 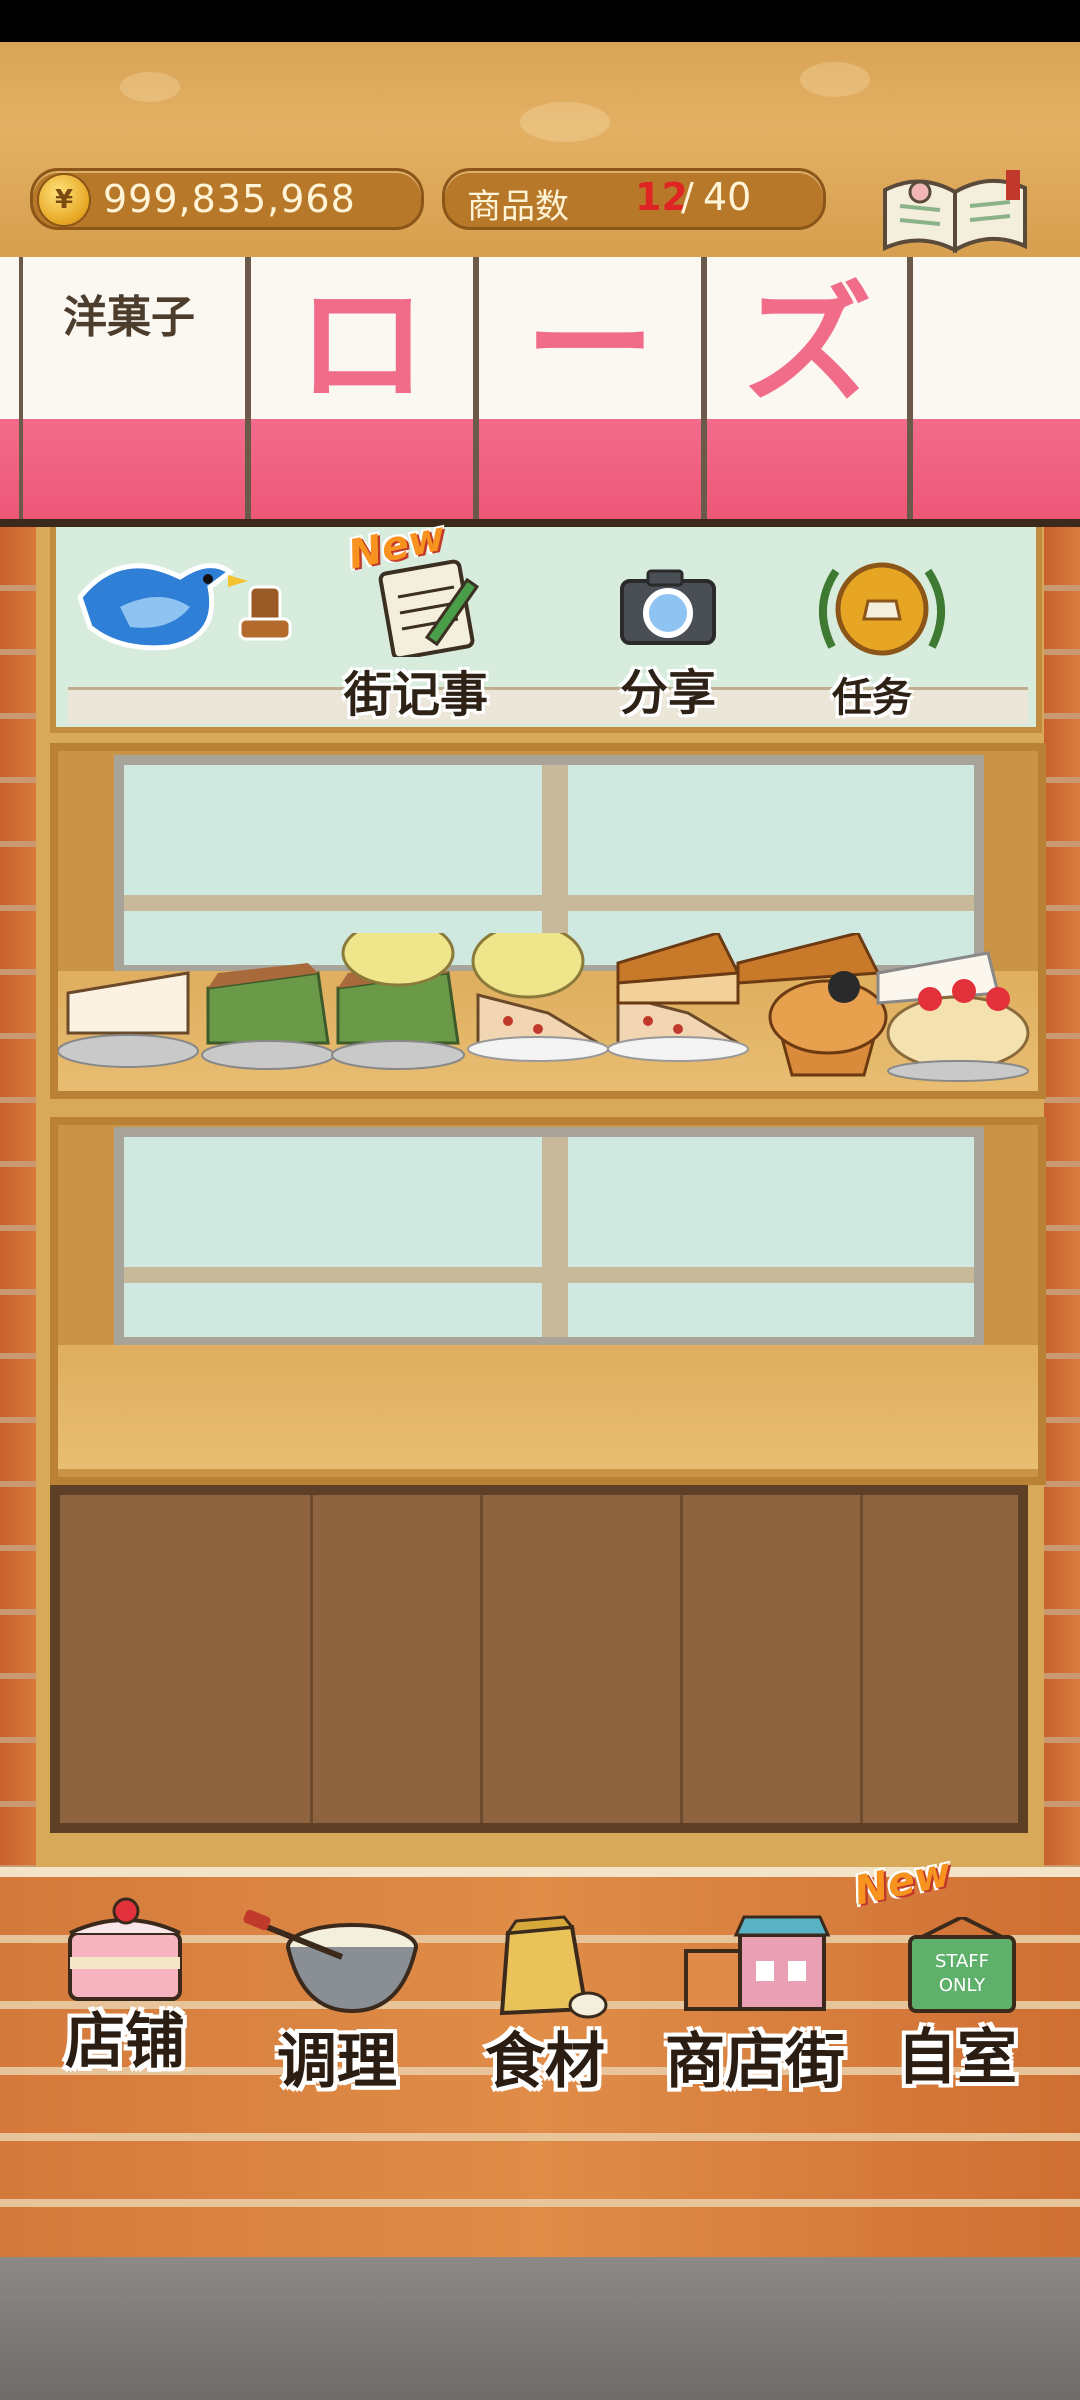 I want to click on bird-stamp-icon, so click(x=185, y=602).